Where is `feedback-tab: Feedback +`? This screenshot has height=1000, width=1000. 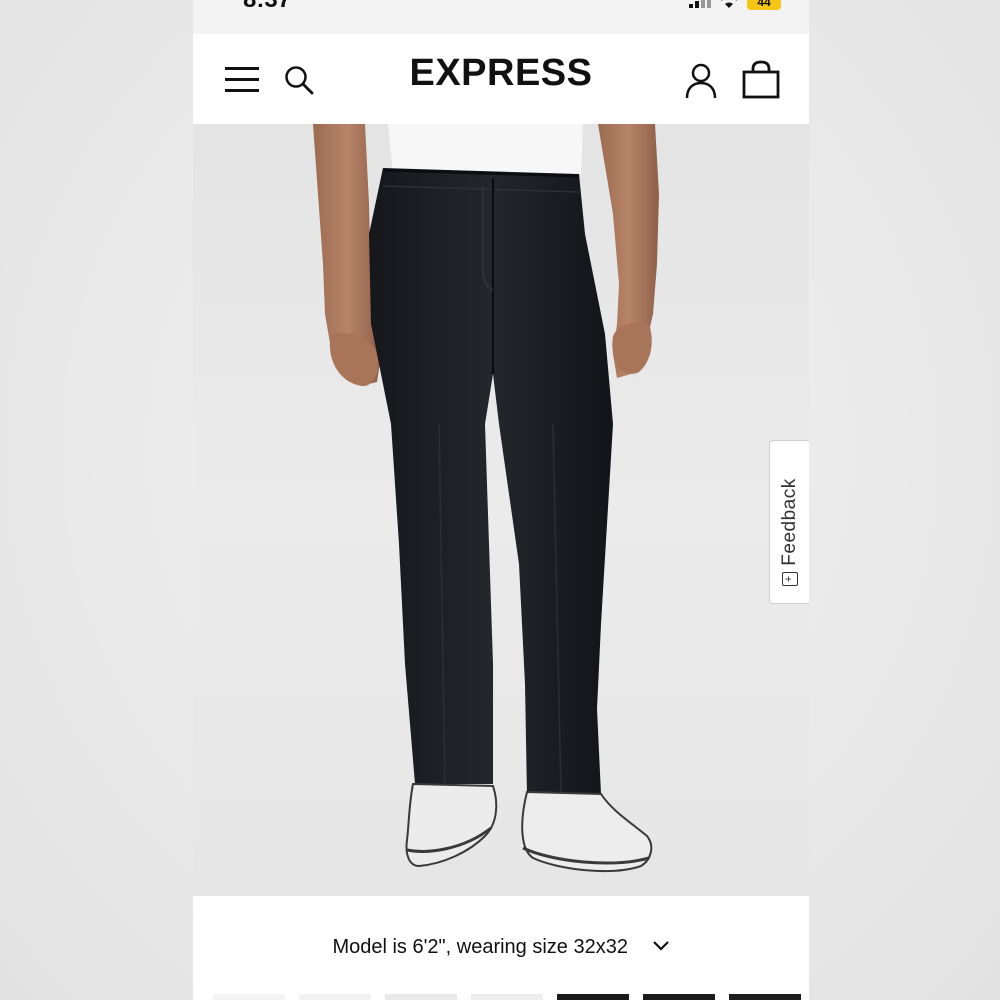
feedback-tab: Feedback + is located at coordinates (789, 522).